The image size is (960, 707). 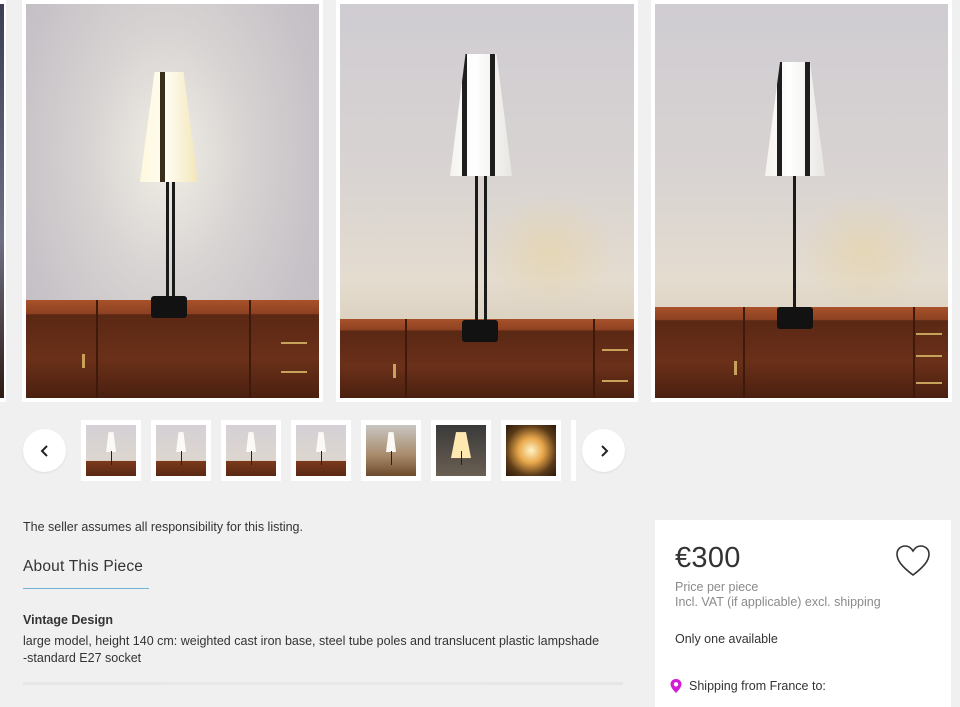 What do you see at coordinates (86, 588) in the screenshot?
I see `about-heading-underline` at bounding box center [86, 588].